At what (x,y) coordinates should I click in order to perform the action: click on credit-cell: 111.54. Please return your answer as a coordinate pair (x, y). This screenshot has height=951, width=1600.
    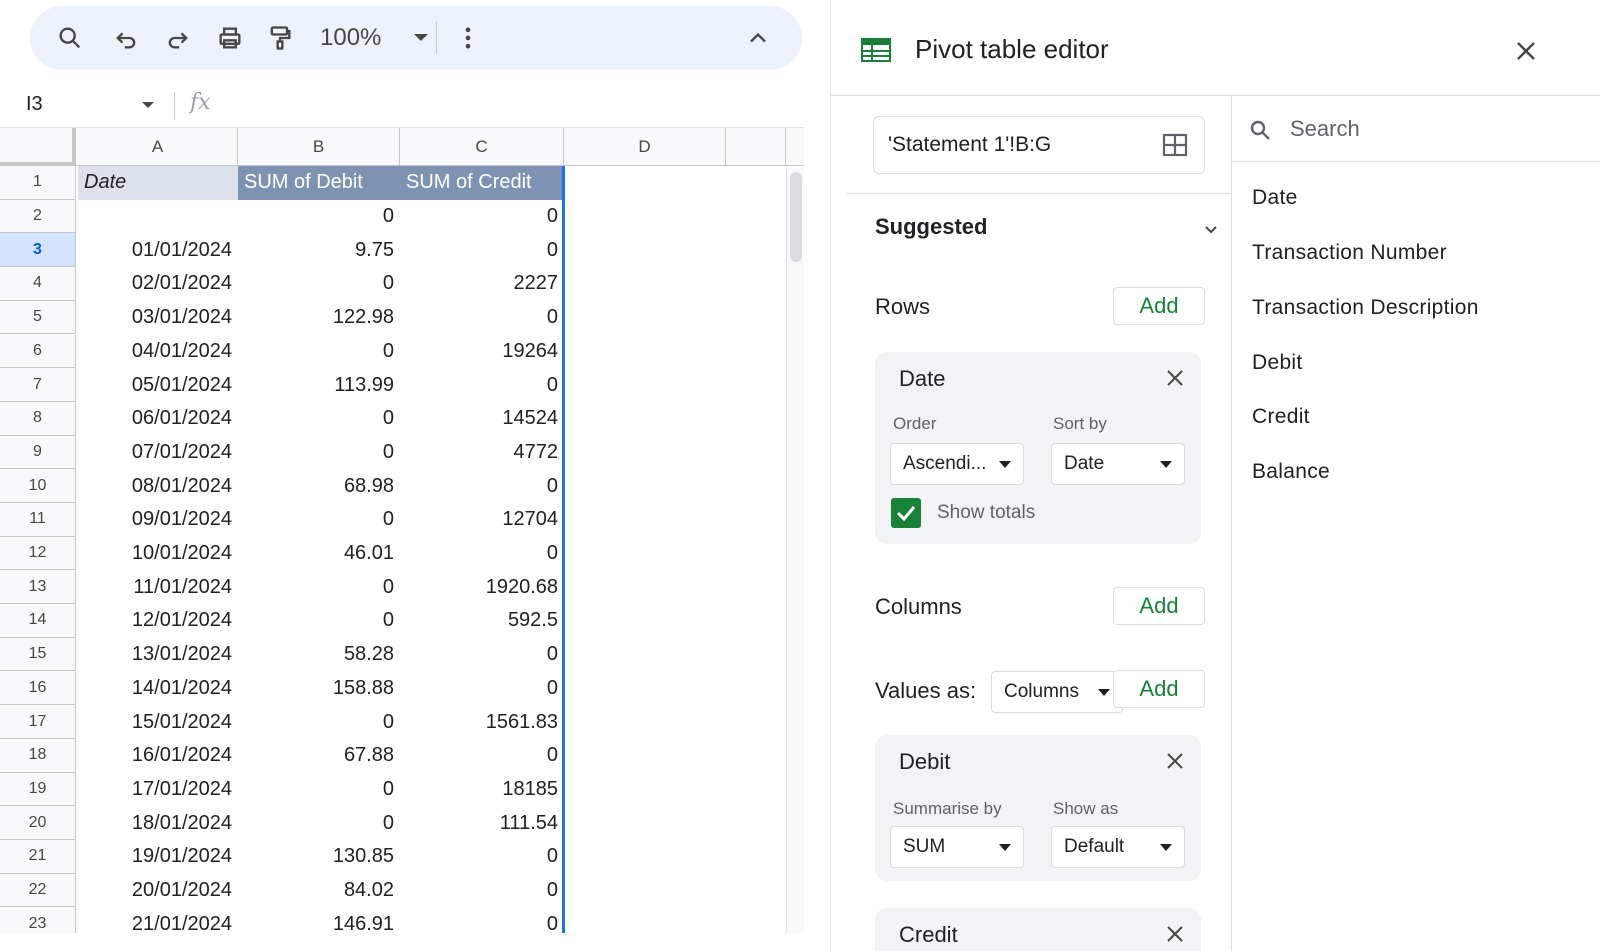
    Looking at the image, I should click on (482, 823).